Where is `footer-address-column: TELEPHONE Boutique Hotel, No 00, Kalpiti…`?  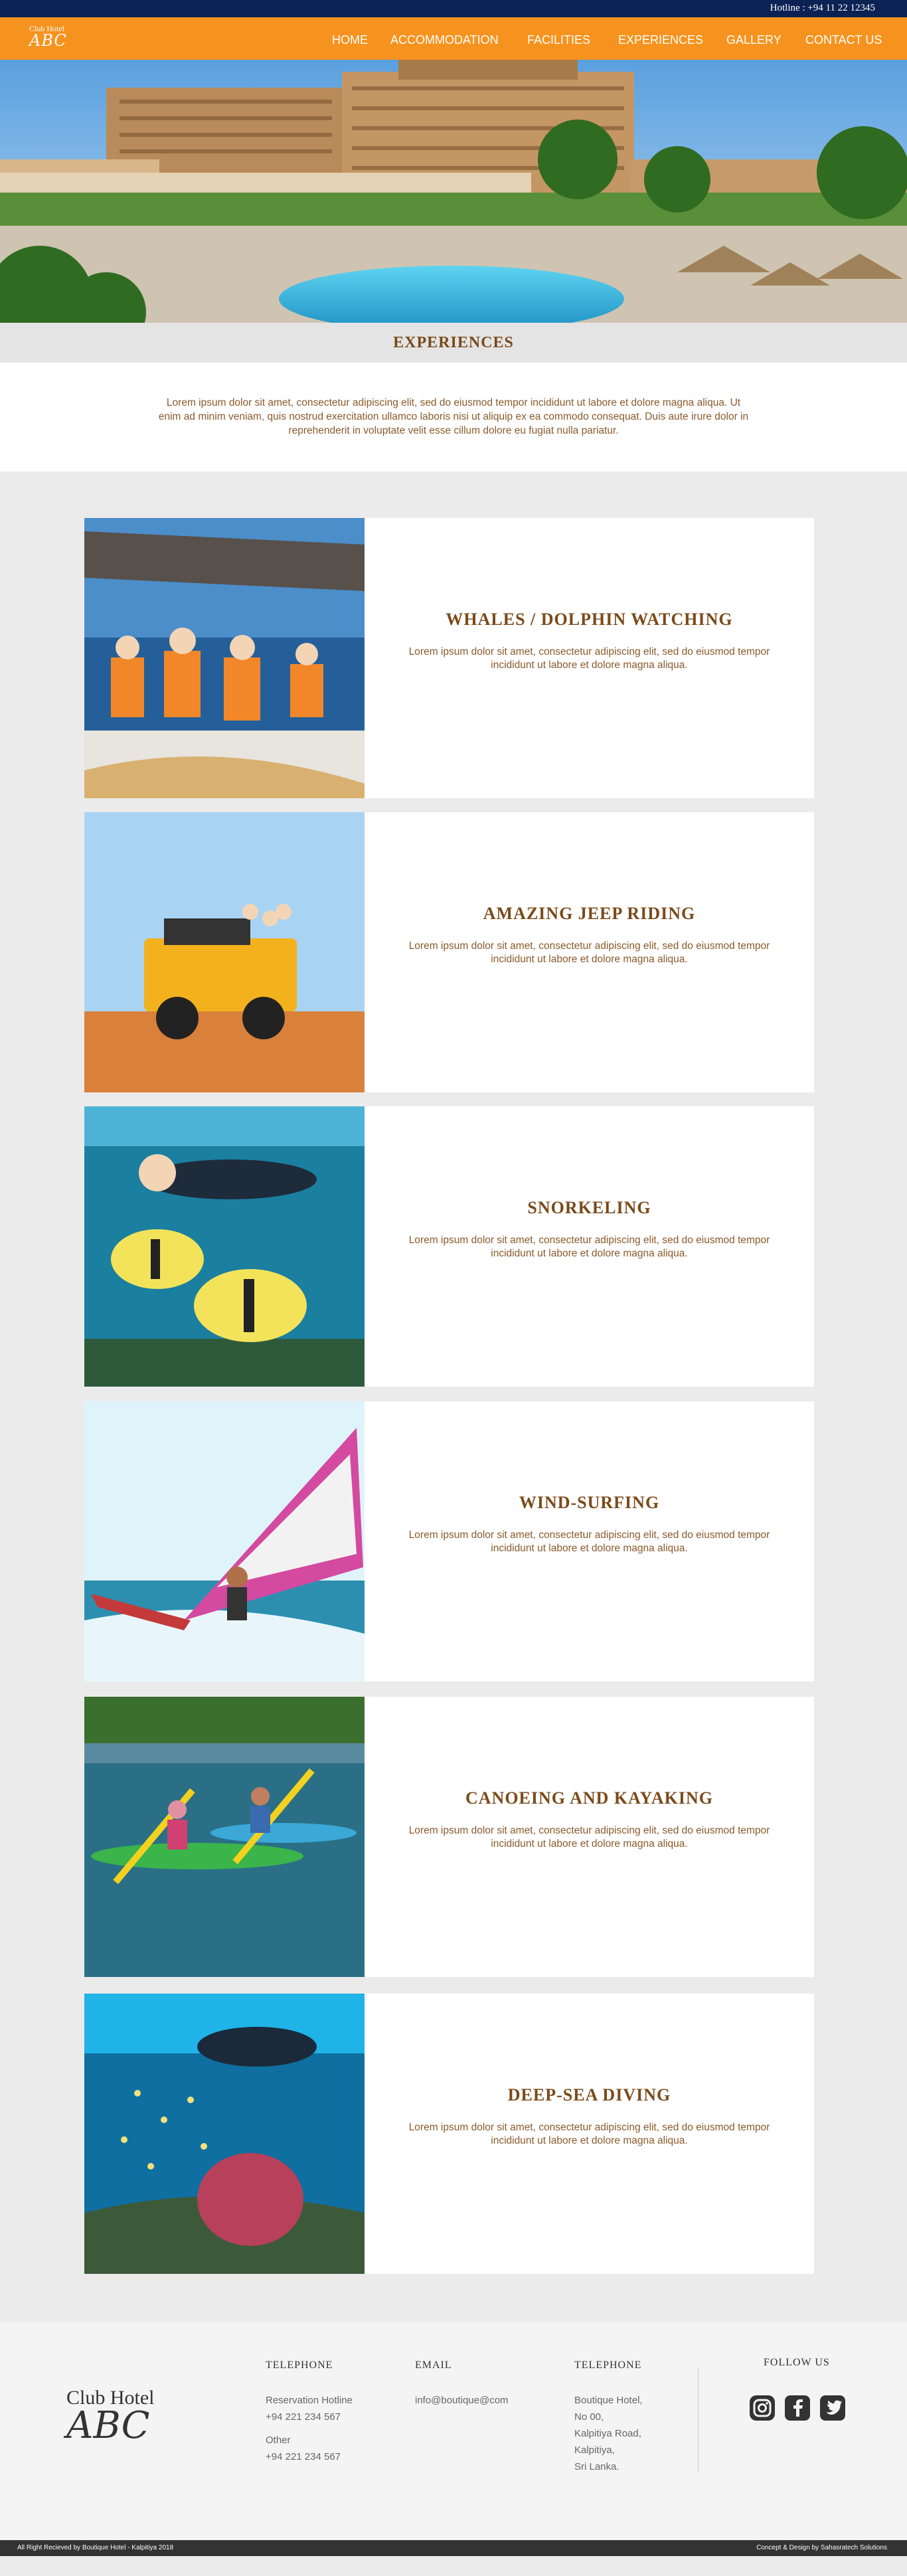 footer-address-column: TELEPHONE Boutique Hotel, No 00, Kalpiti… is located at coordinates (608, 2416).